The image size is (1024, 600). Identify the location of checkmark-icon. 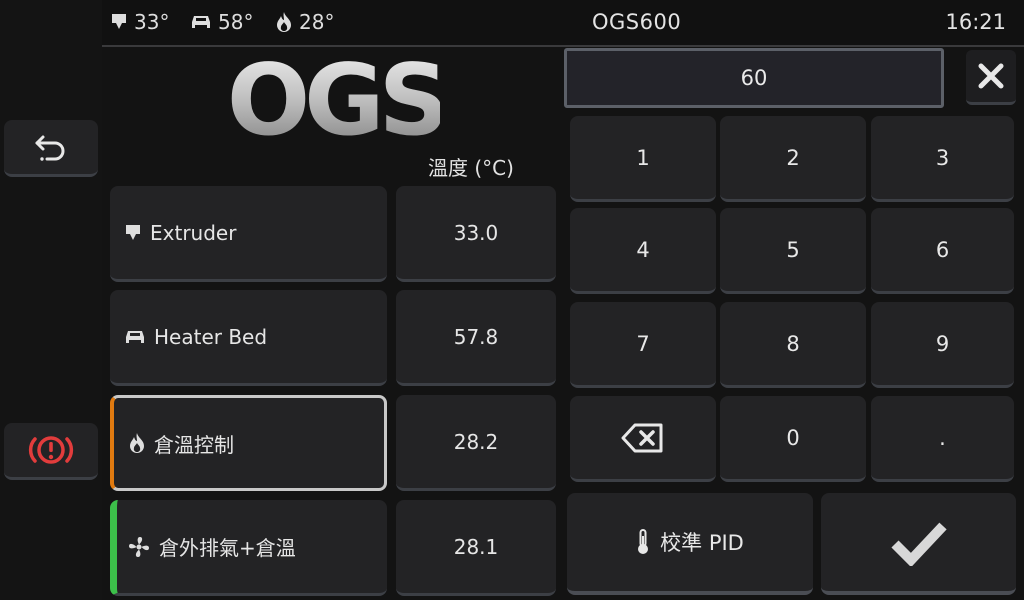
(918, 544).